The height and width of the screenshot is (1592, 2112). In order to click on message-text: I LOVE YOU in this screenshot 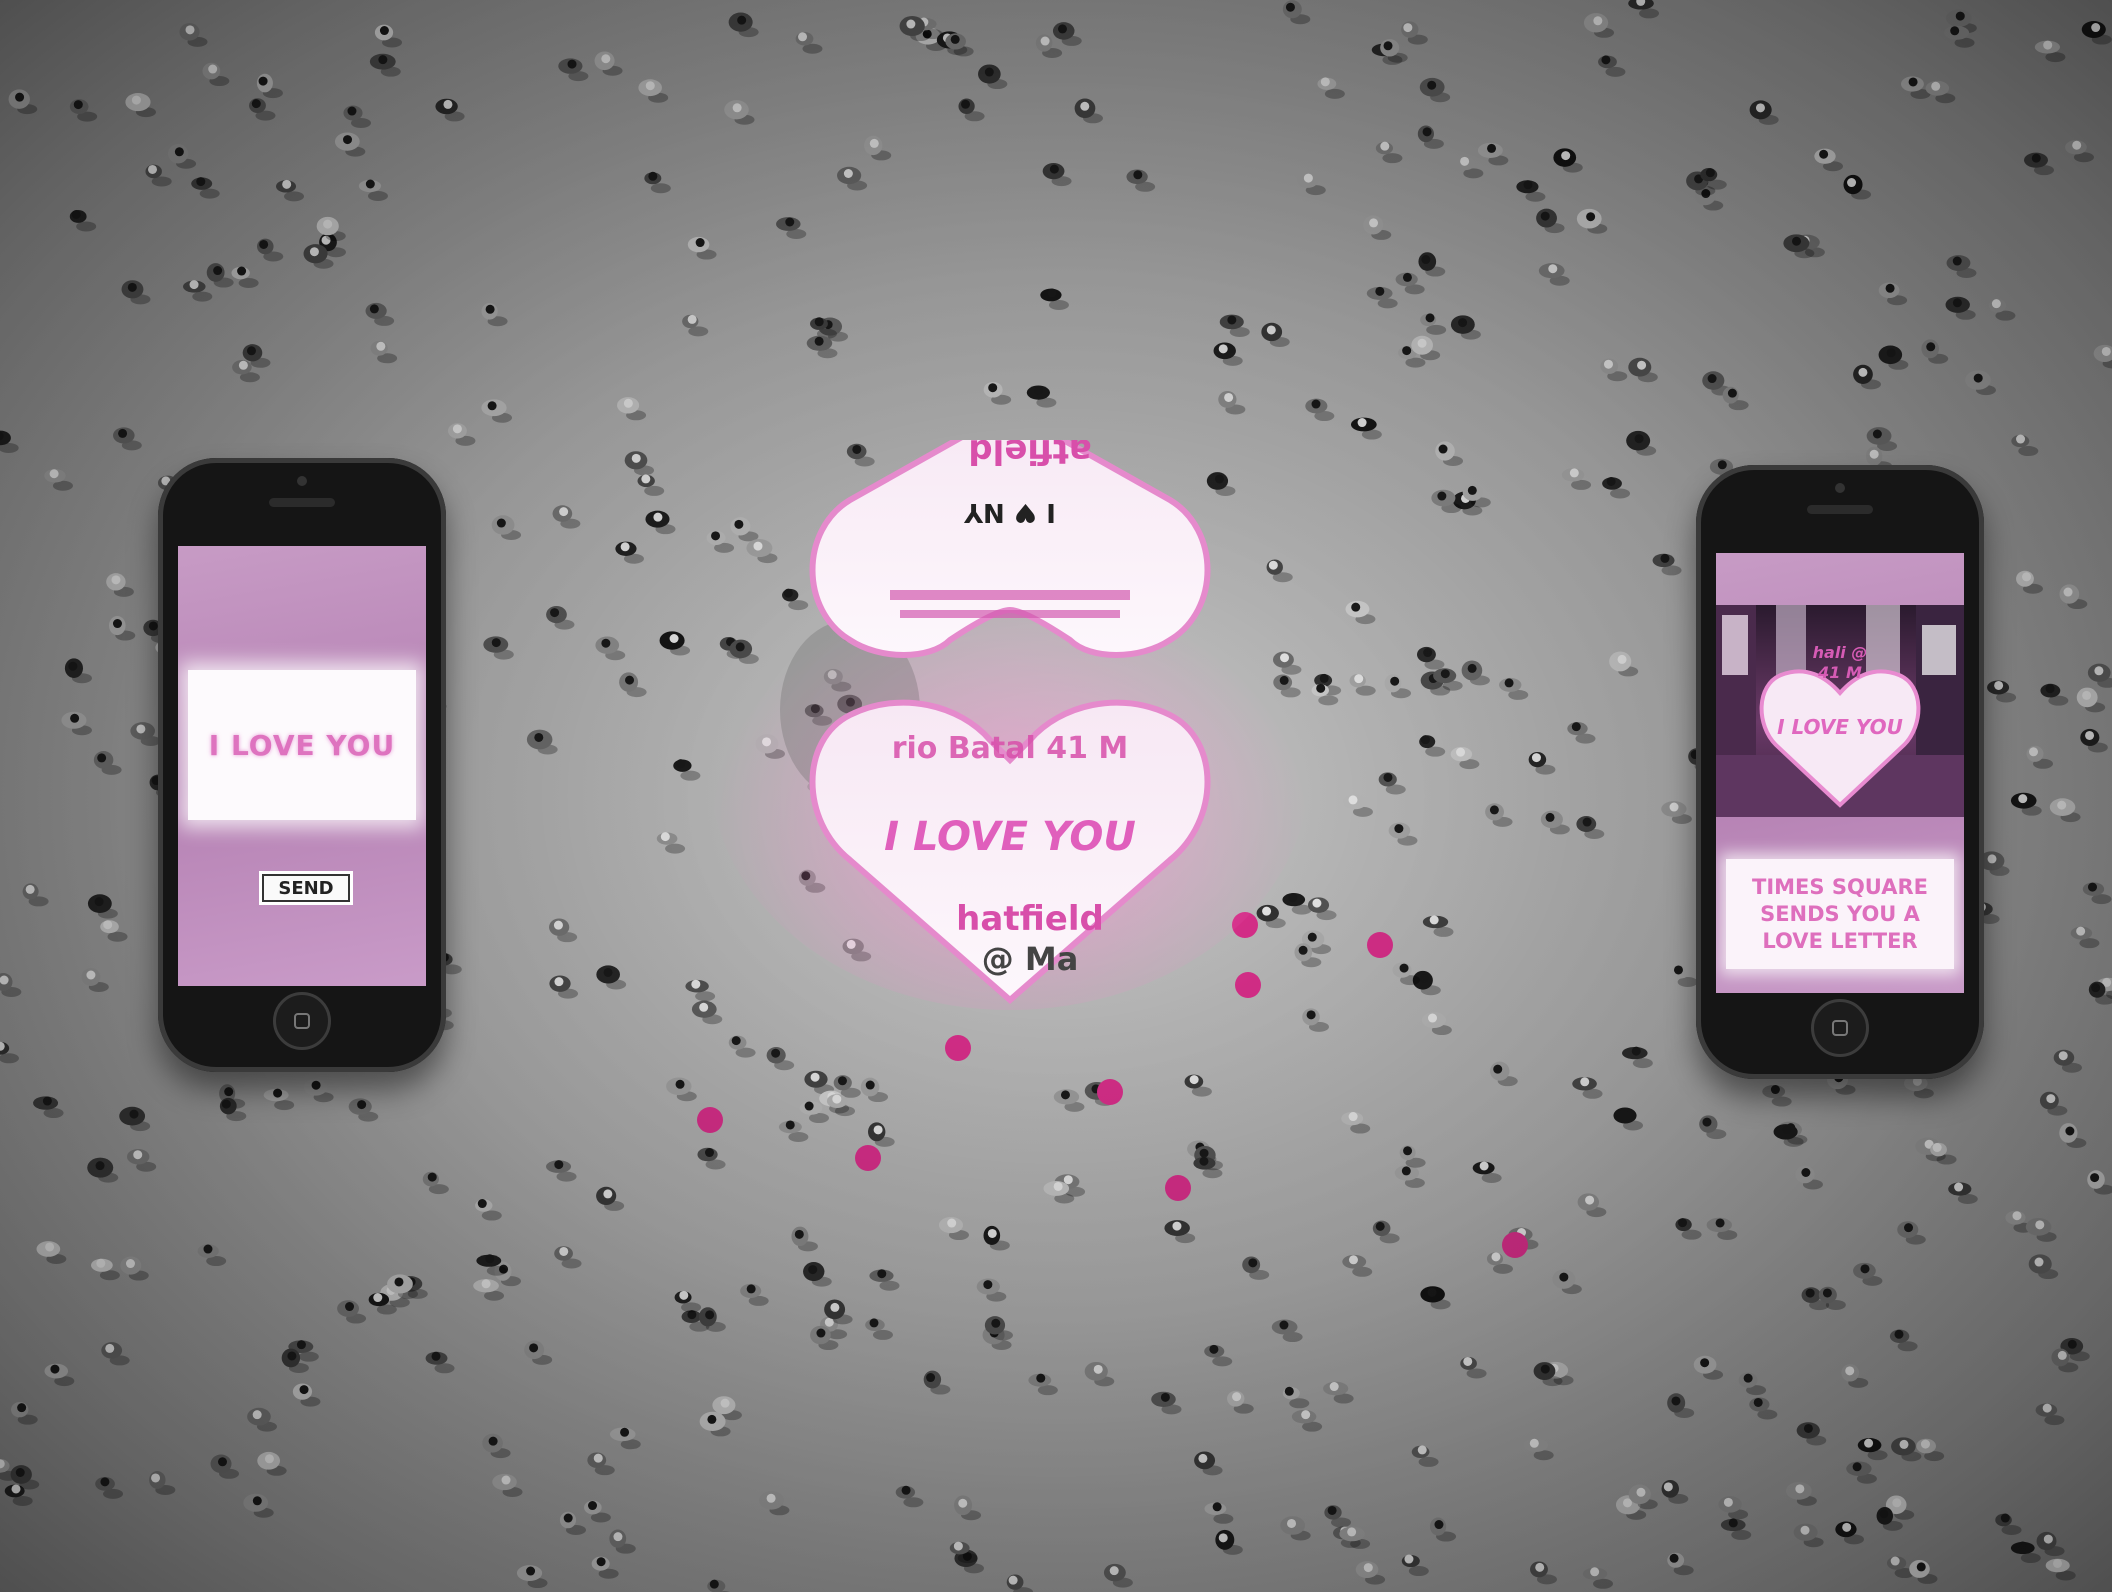, I will do `click(302, 745)`.